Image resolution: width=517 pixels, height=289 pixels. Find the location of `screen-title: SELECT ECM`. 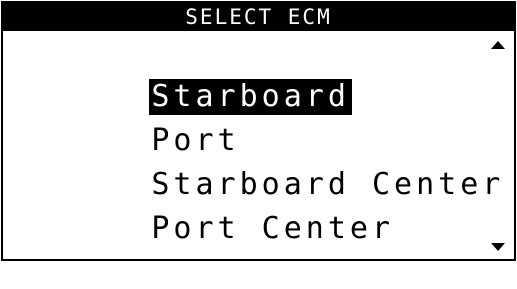

screen-title: SELECT ECM is located at coordinates (258, 17).